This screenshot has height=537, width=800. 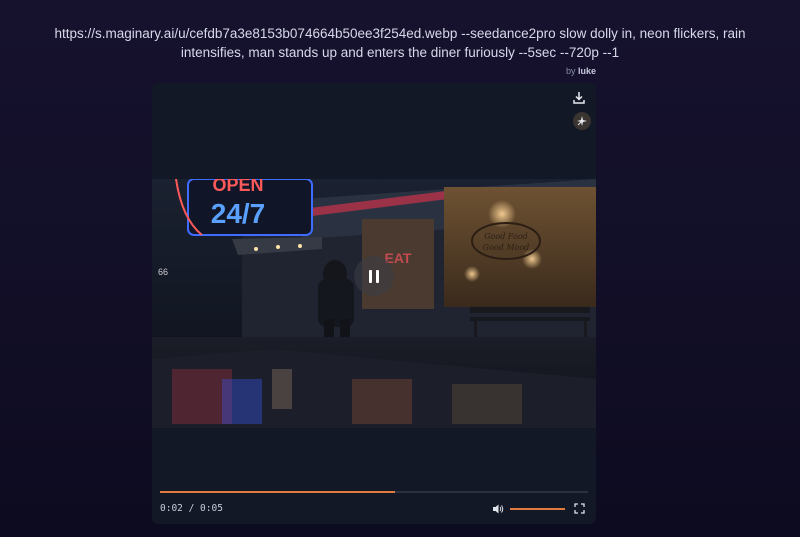 What do you see at coordinates (191, 508) in the screenshot?
I see `time-display: 0:02 / 0:05` at bounding box center [191, 508].